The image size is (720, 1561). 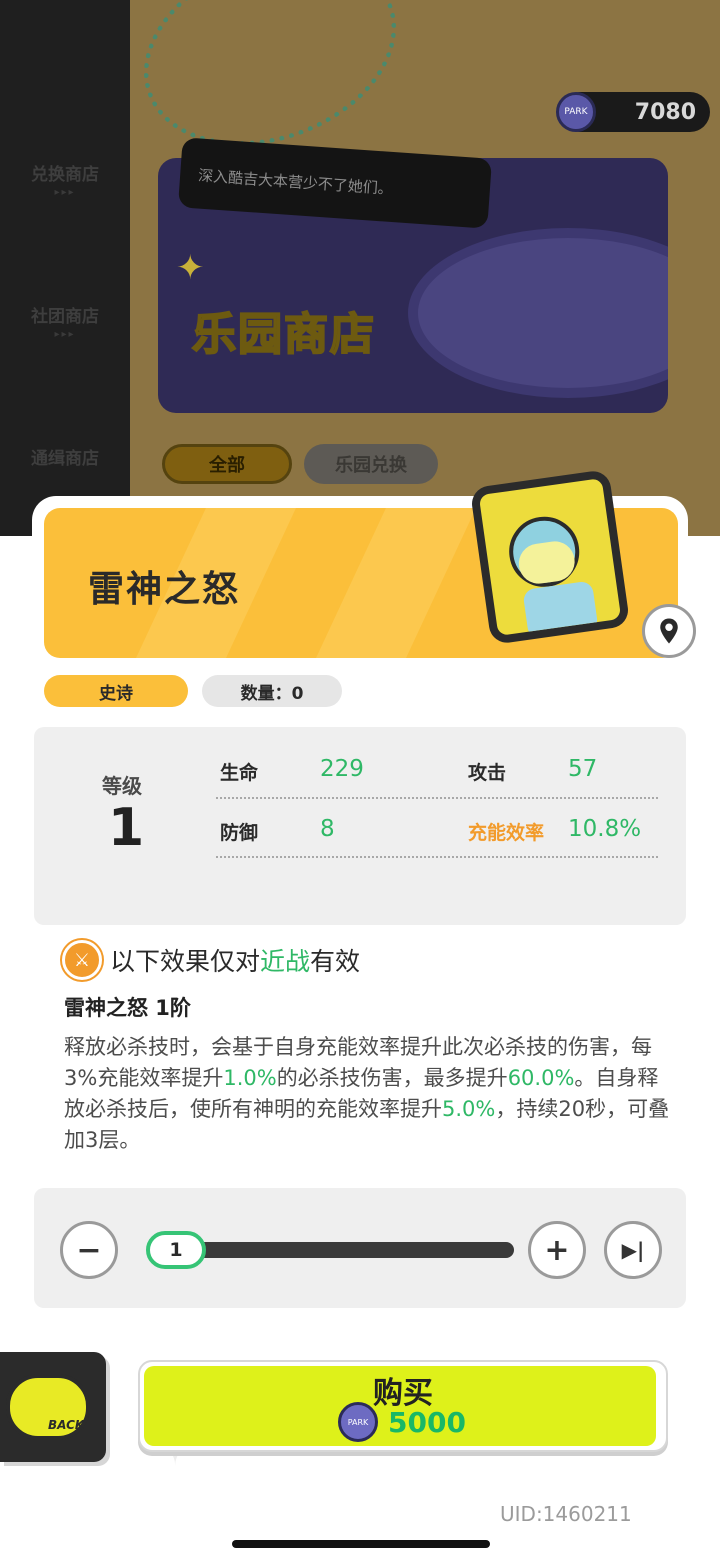 I want to click on location-pin-button, so click(x=669, y=631).